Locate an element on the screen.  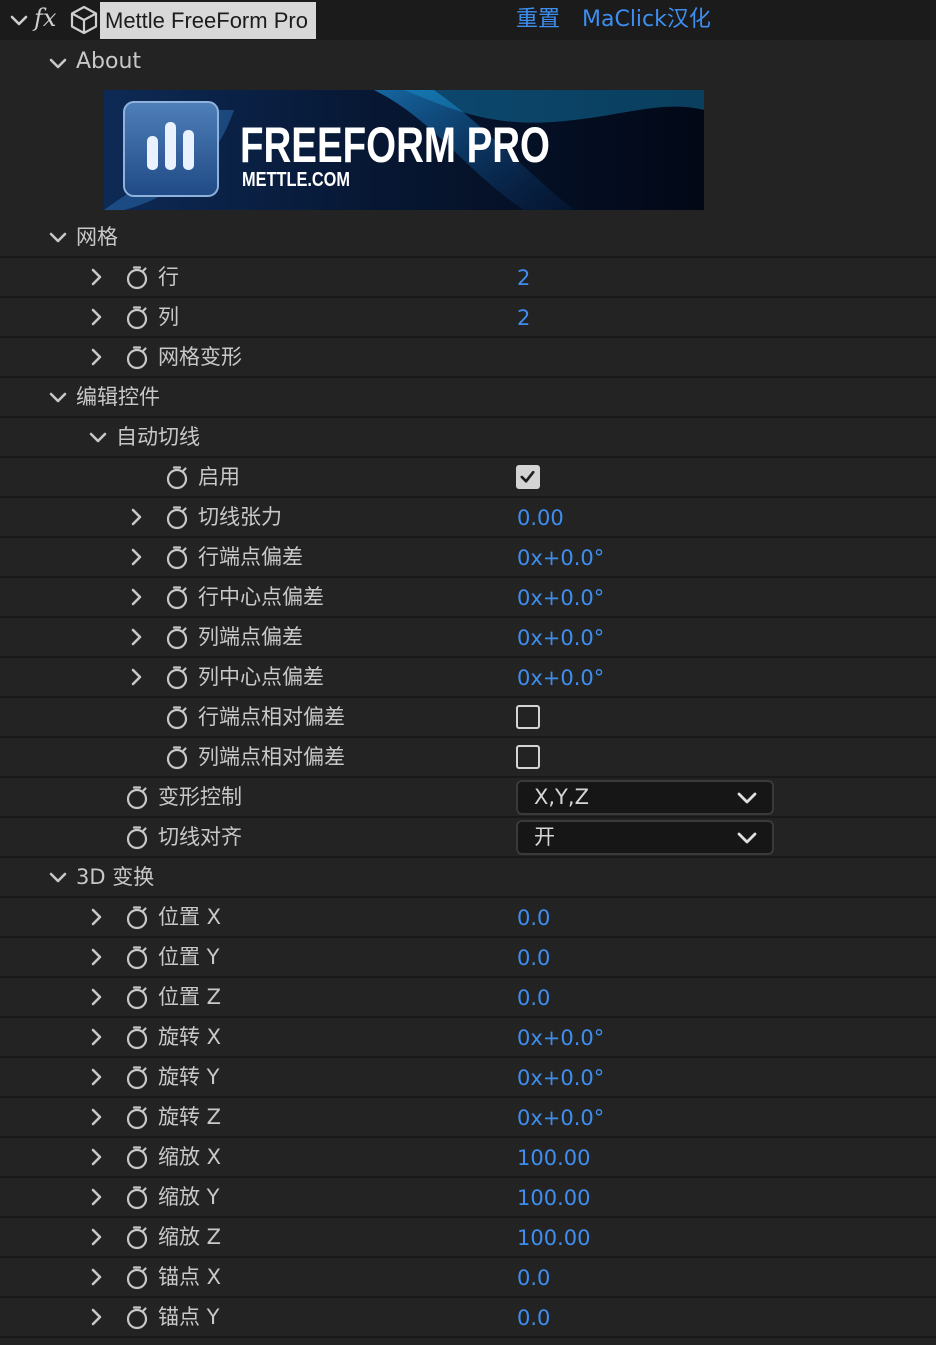
freeform-pro-banner: FREEFORM PRO METTLE.COM is located at coordinates (404, 150).